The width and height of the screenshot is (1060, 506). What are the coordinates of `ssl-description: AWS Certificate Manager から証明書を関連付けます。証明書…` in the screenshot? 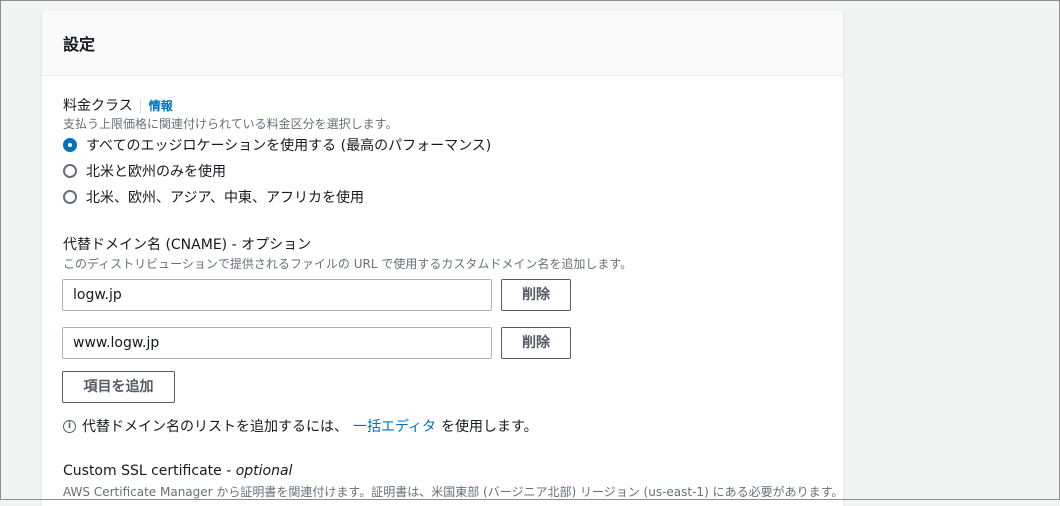 It's located at (453, 492).